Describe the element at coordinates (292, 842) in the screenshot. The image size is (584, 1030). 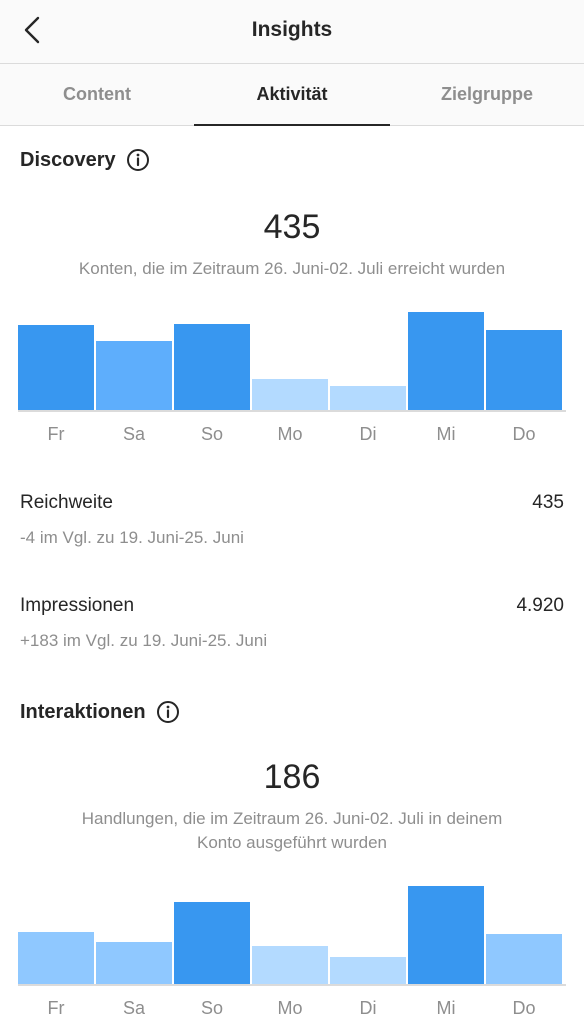
I see `interactions-caption-line2: Konto ausgeführt wurden` at that location.